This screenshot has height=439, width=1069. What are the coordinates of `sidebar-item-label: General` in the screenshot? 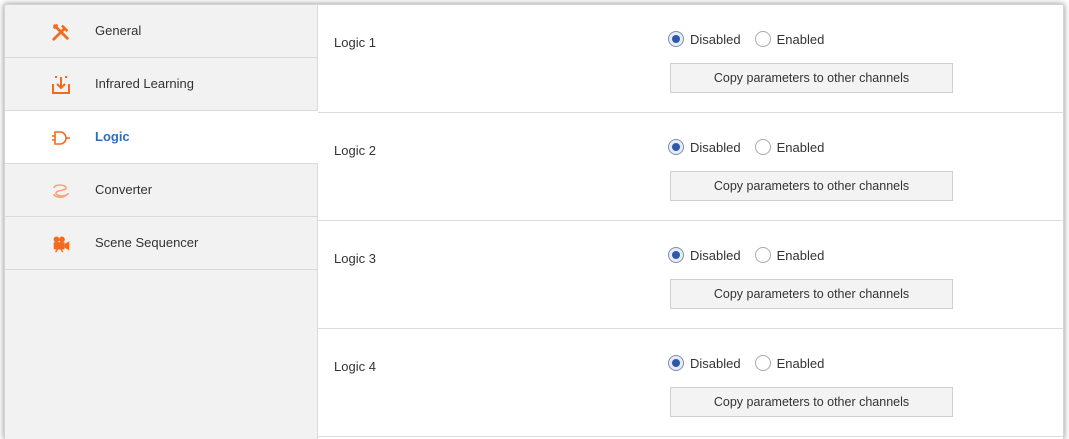 It's located at (118, 30).